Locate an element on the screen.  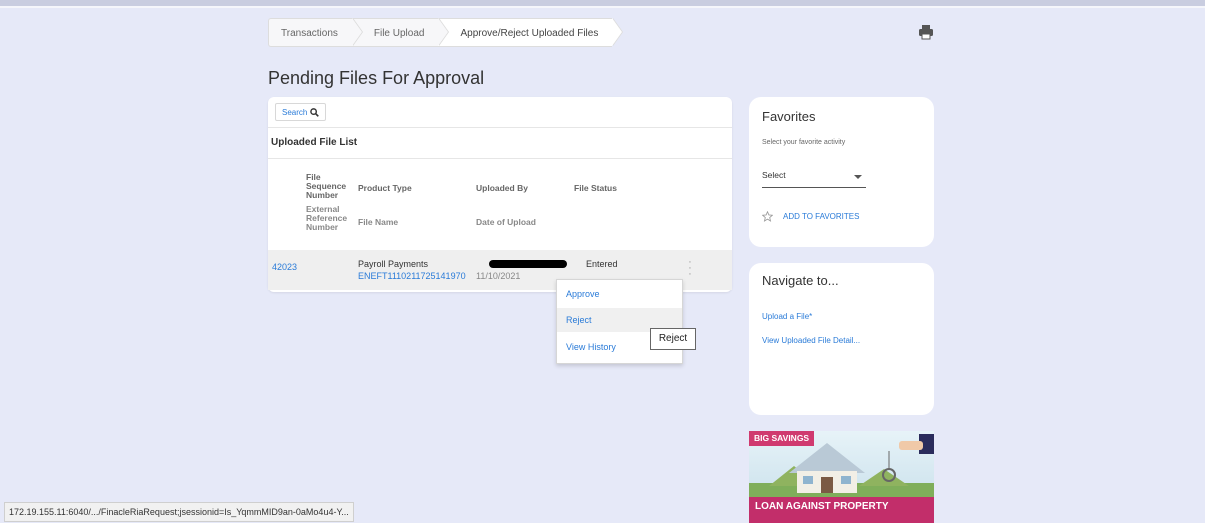
page-title: Pending Files For Approval is located at coordinates (376, 78).